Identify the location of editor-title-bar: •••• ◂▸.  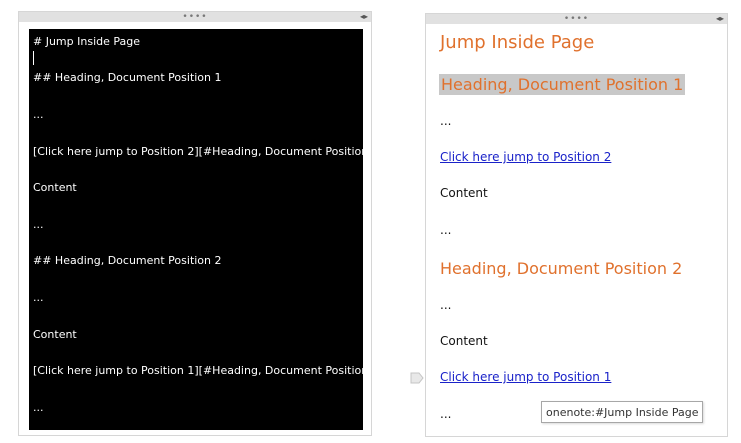
(195, 17).